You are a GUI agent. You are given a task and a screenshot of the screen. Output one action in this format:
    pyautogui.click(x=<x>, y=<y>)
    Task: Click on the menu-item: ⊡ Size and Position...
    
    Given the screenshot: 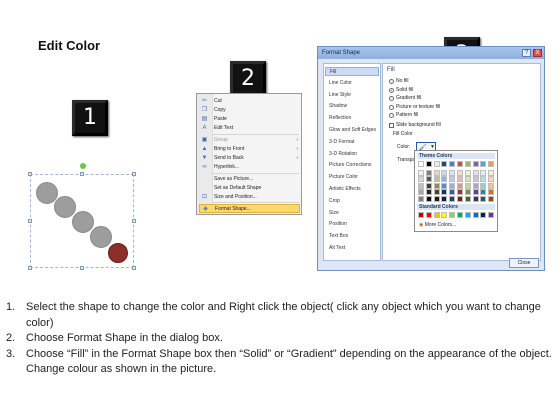 What is the action you would take?
    pyautogui.click(x=249, y=197)
    